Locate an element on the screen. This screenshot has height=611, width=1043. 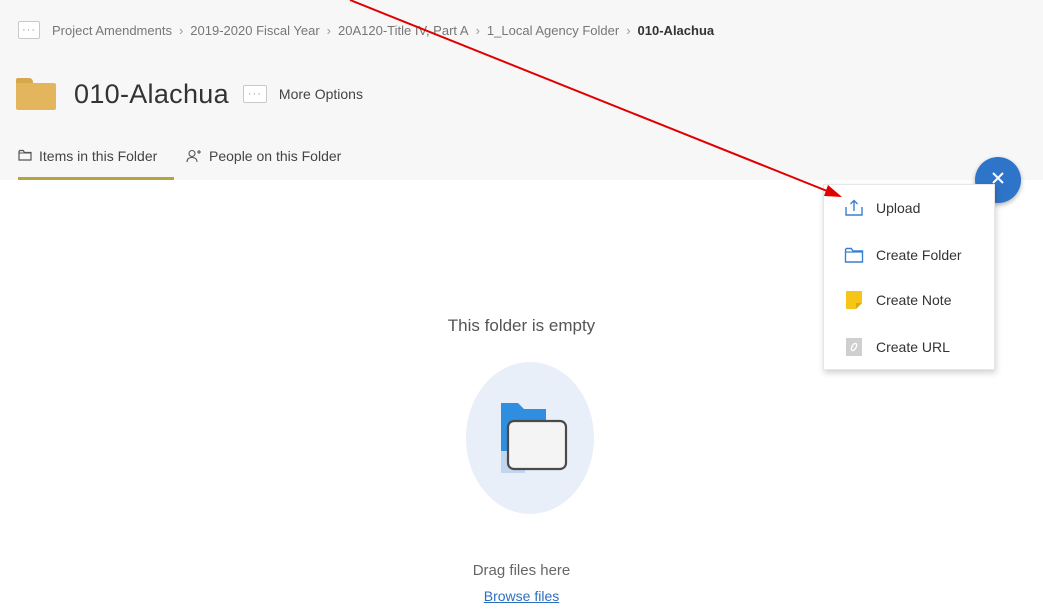
page-title: 010-Alachua is located at coordinates (151, 93).